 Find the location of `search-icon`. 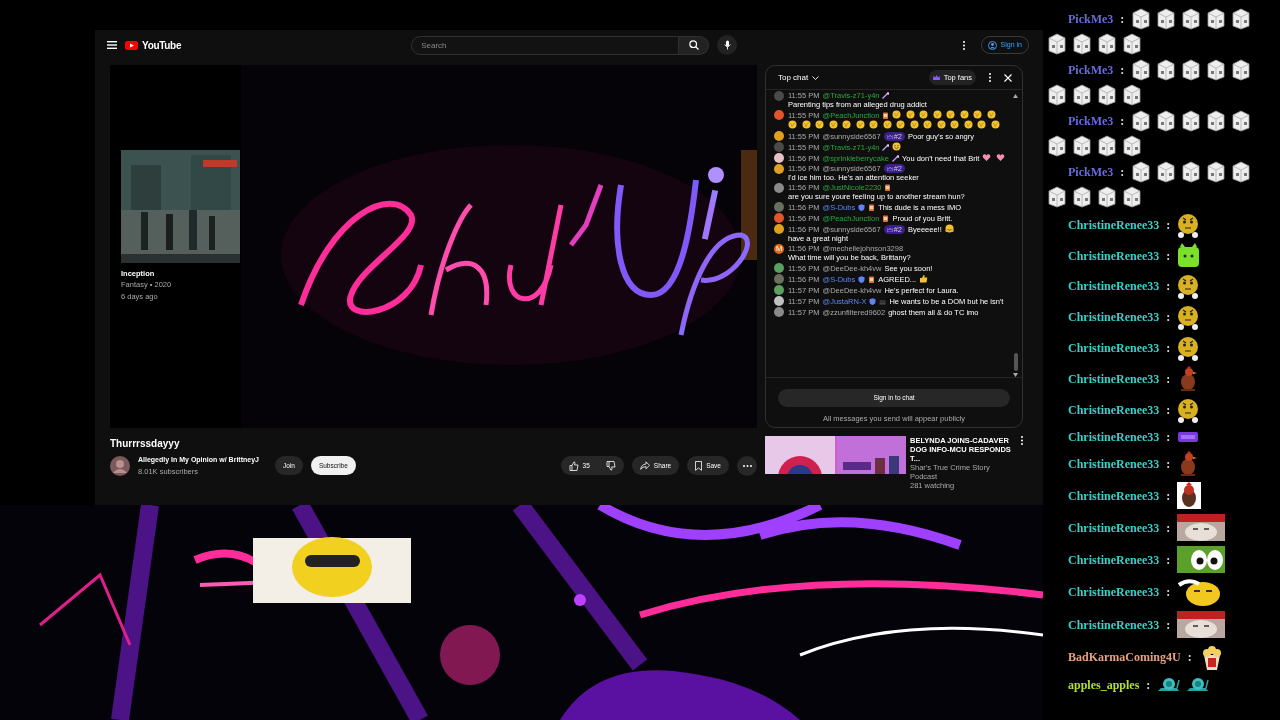

search-icon is located at coordinates (693, 45).